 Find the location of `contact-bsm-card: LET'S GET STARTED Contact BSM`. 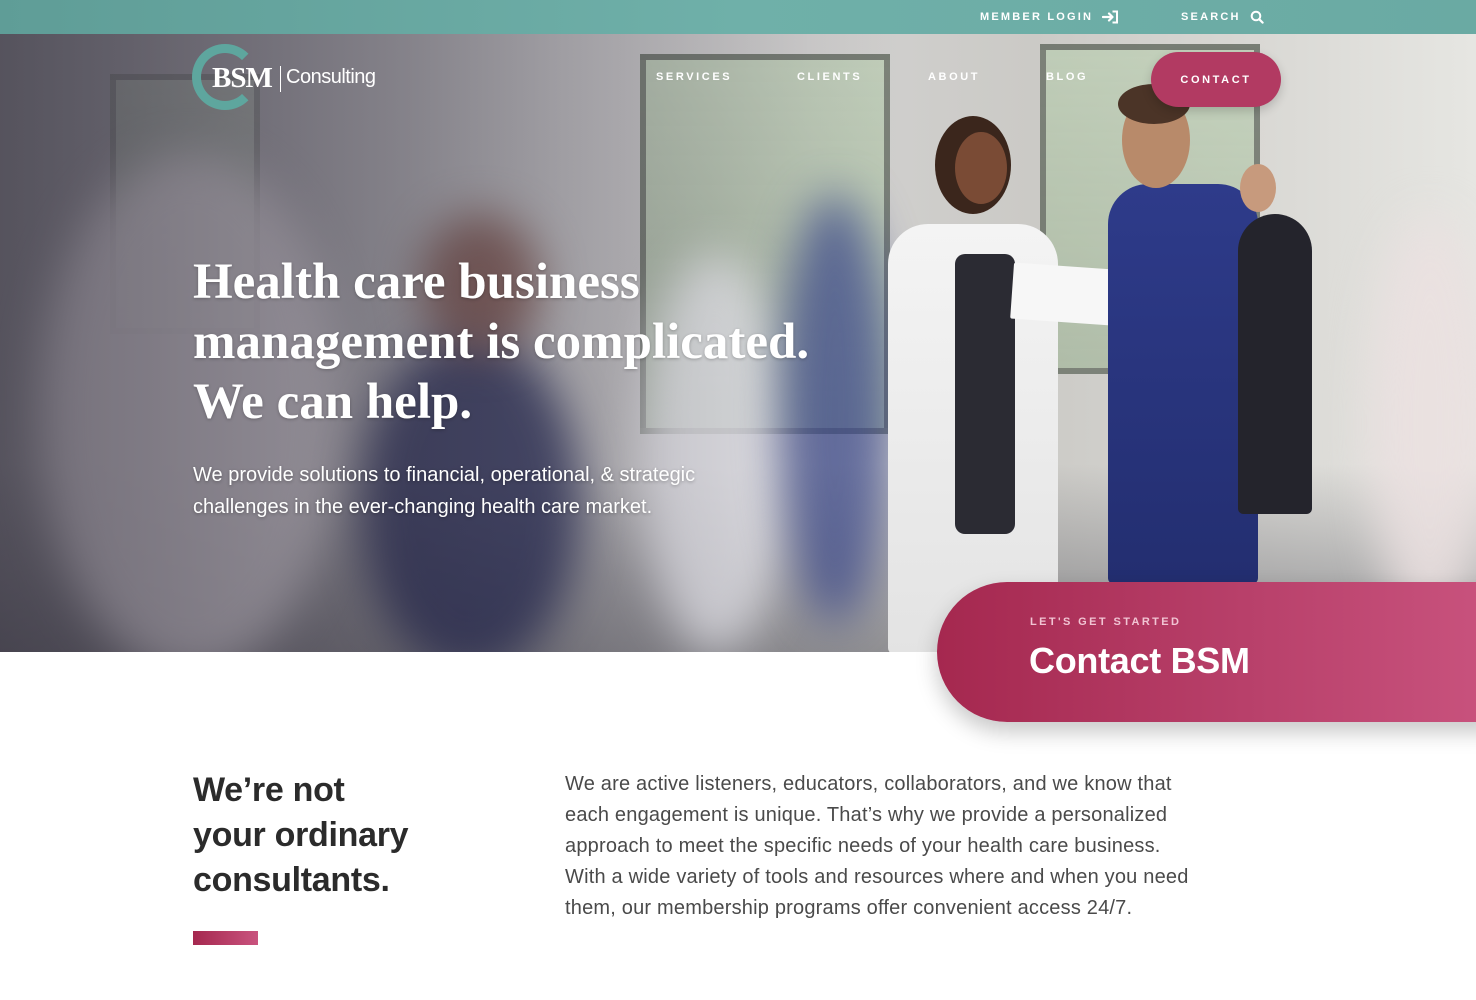

contact-bsm-card: LET'S GET STARTED Contact BSM is located at coordinates (1206, 652).